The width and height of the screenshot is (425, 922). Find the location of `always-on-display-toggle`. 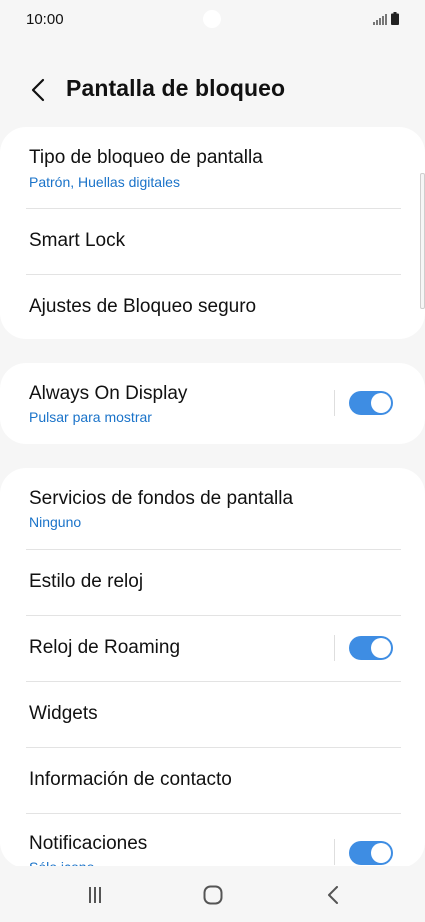

always-on-display-toggle is located at coordinates (371, 403).